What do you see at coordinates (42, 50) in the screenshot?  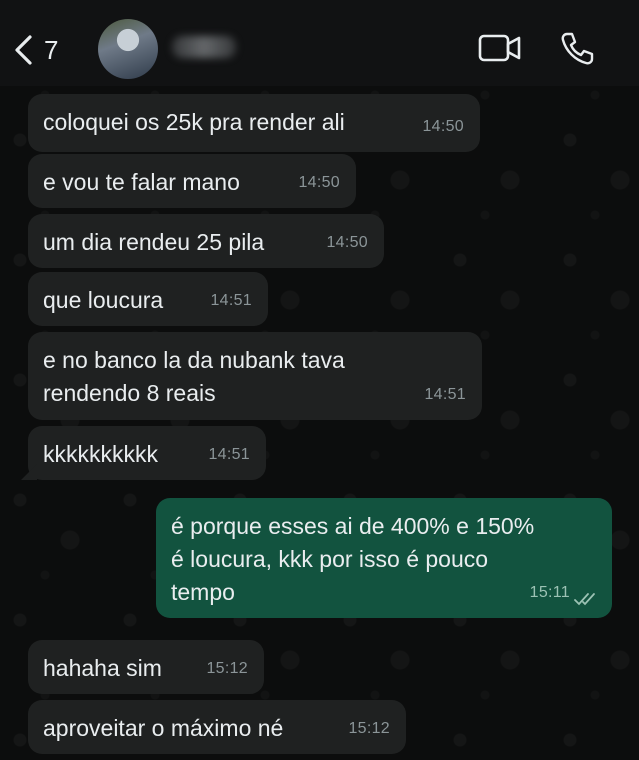 I see `back-button: 7` at bounding box center [42, 50].